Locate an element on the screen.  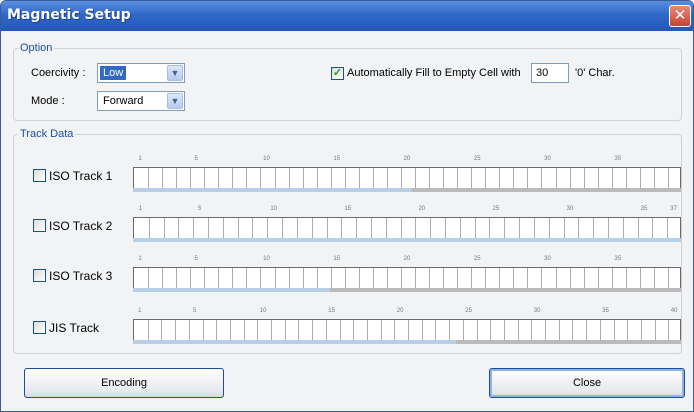
option-legend: Option is located at coordinates (36, 48).